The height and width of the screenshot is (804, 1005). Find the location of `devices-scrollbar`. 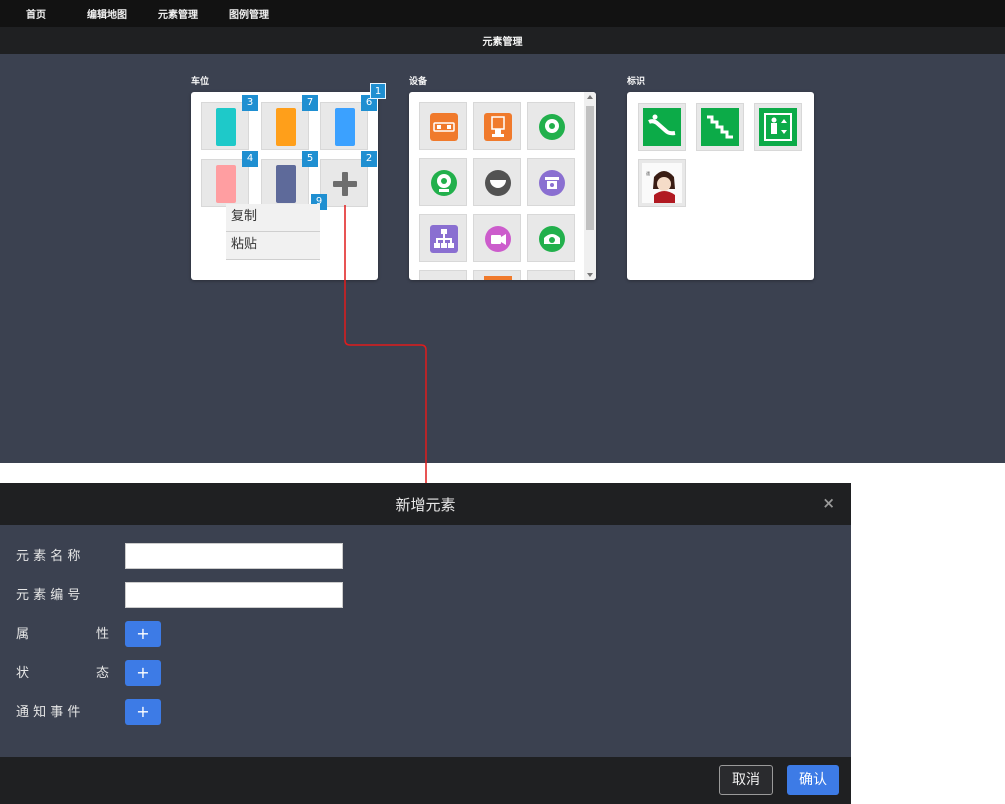

devices-scrollbar is located at coordinates (590, 186).